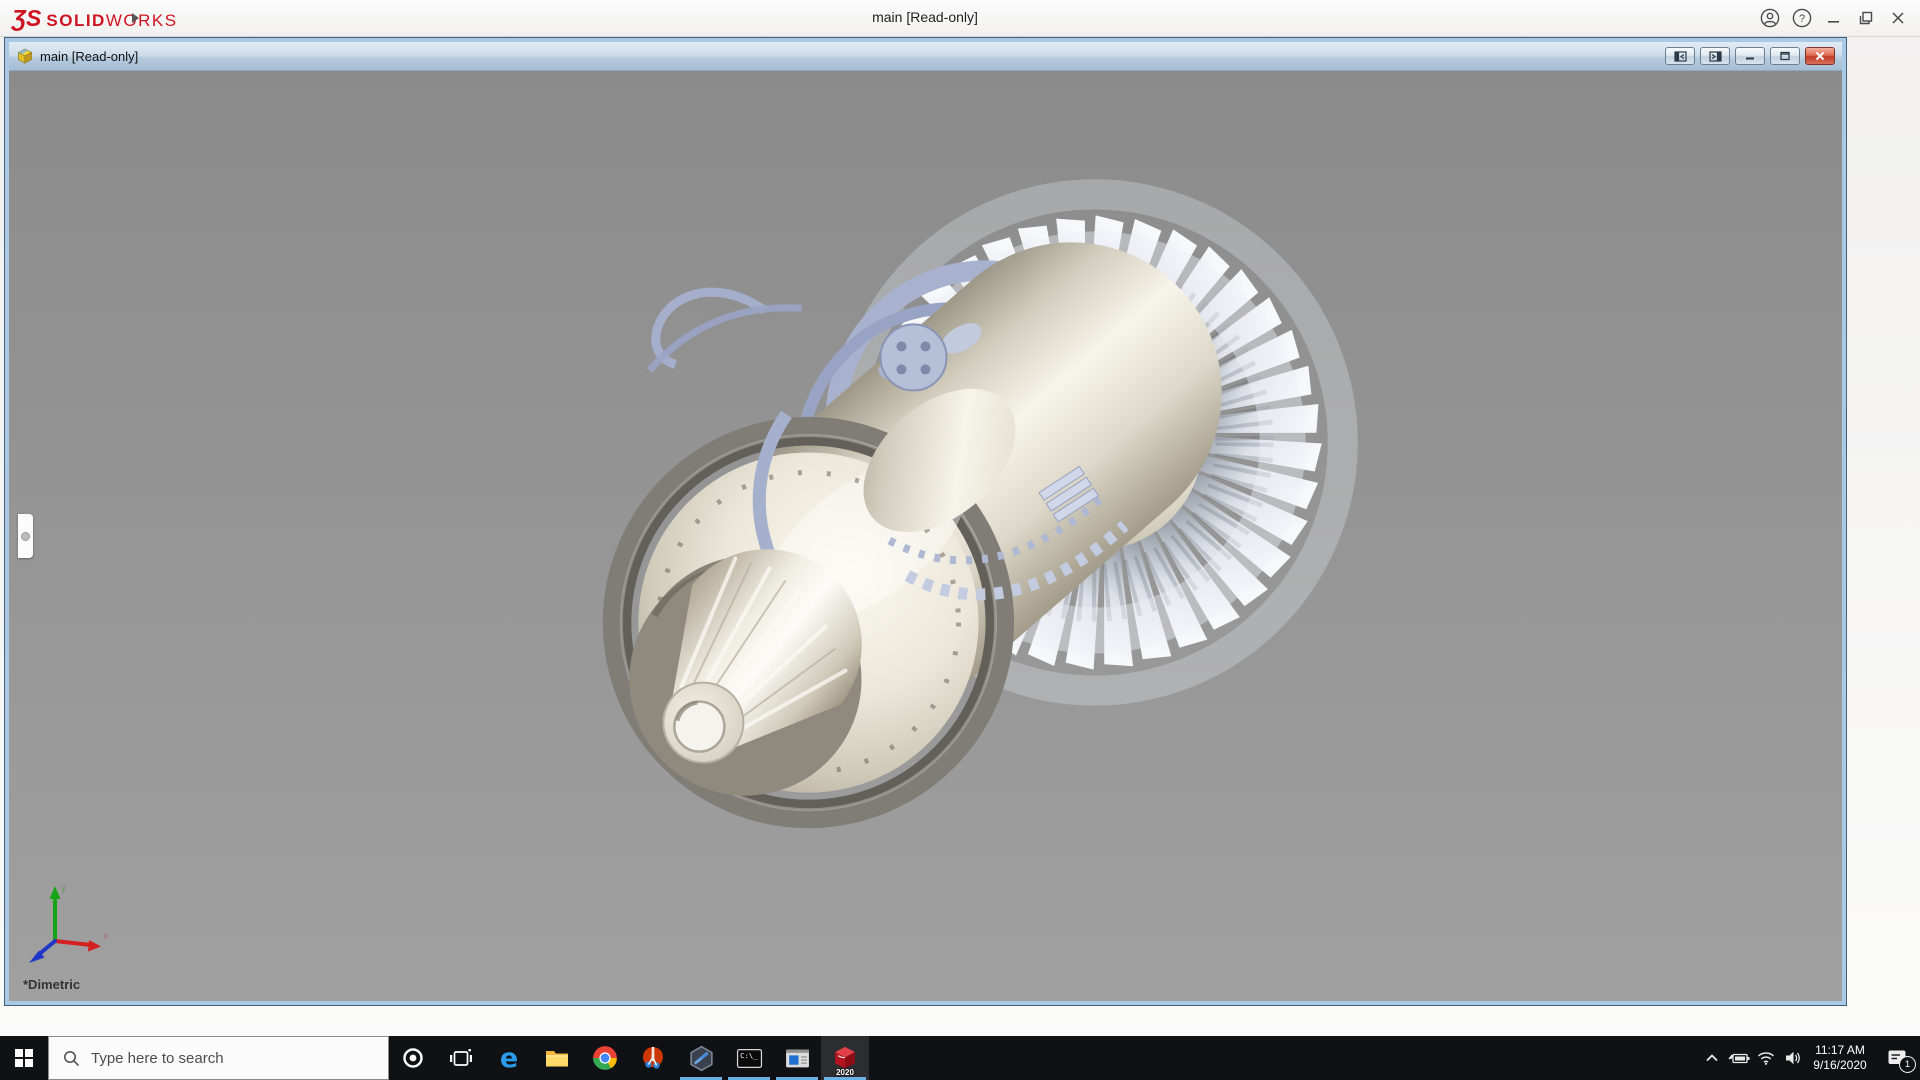  What do you see at coordinates (1866, 18) in the screenshot?
I see `restore-window-icon` at bounding box center [1866, 18].